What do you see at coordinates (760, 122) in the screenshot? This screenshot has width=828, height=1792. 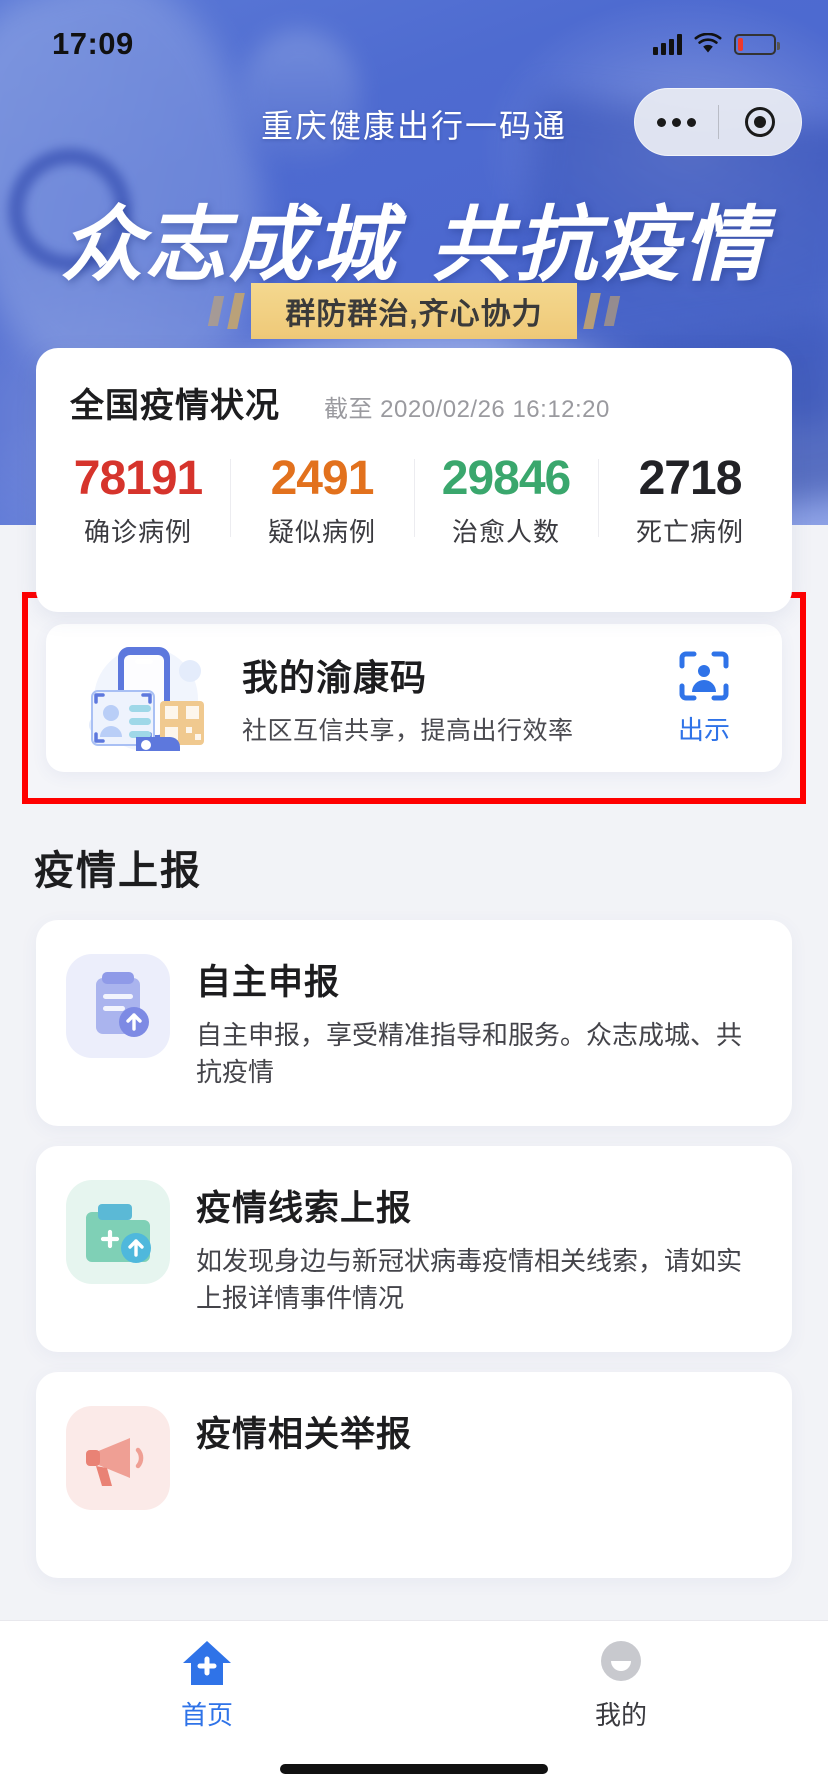 I see `target-circle-icon` at bounding box center [760, 122].